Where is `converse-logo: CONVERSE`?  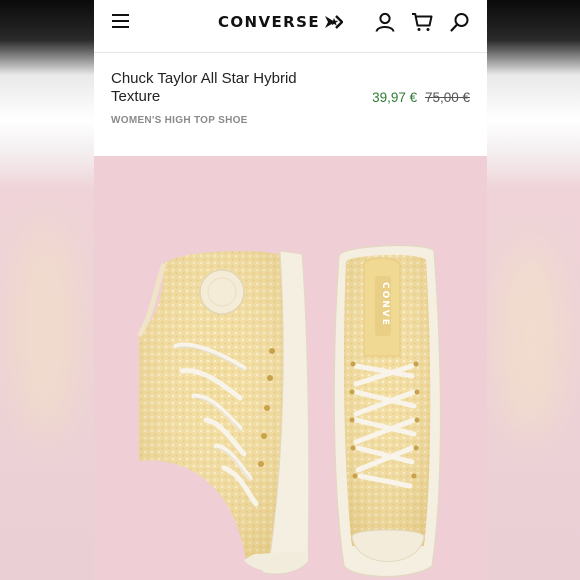
converse-logo: CONVERSE is located at coordinates (280, 22).